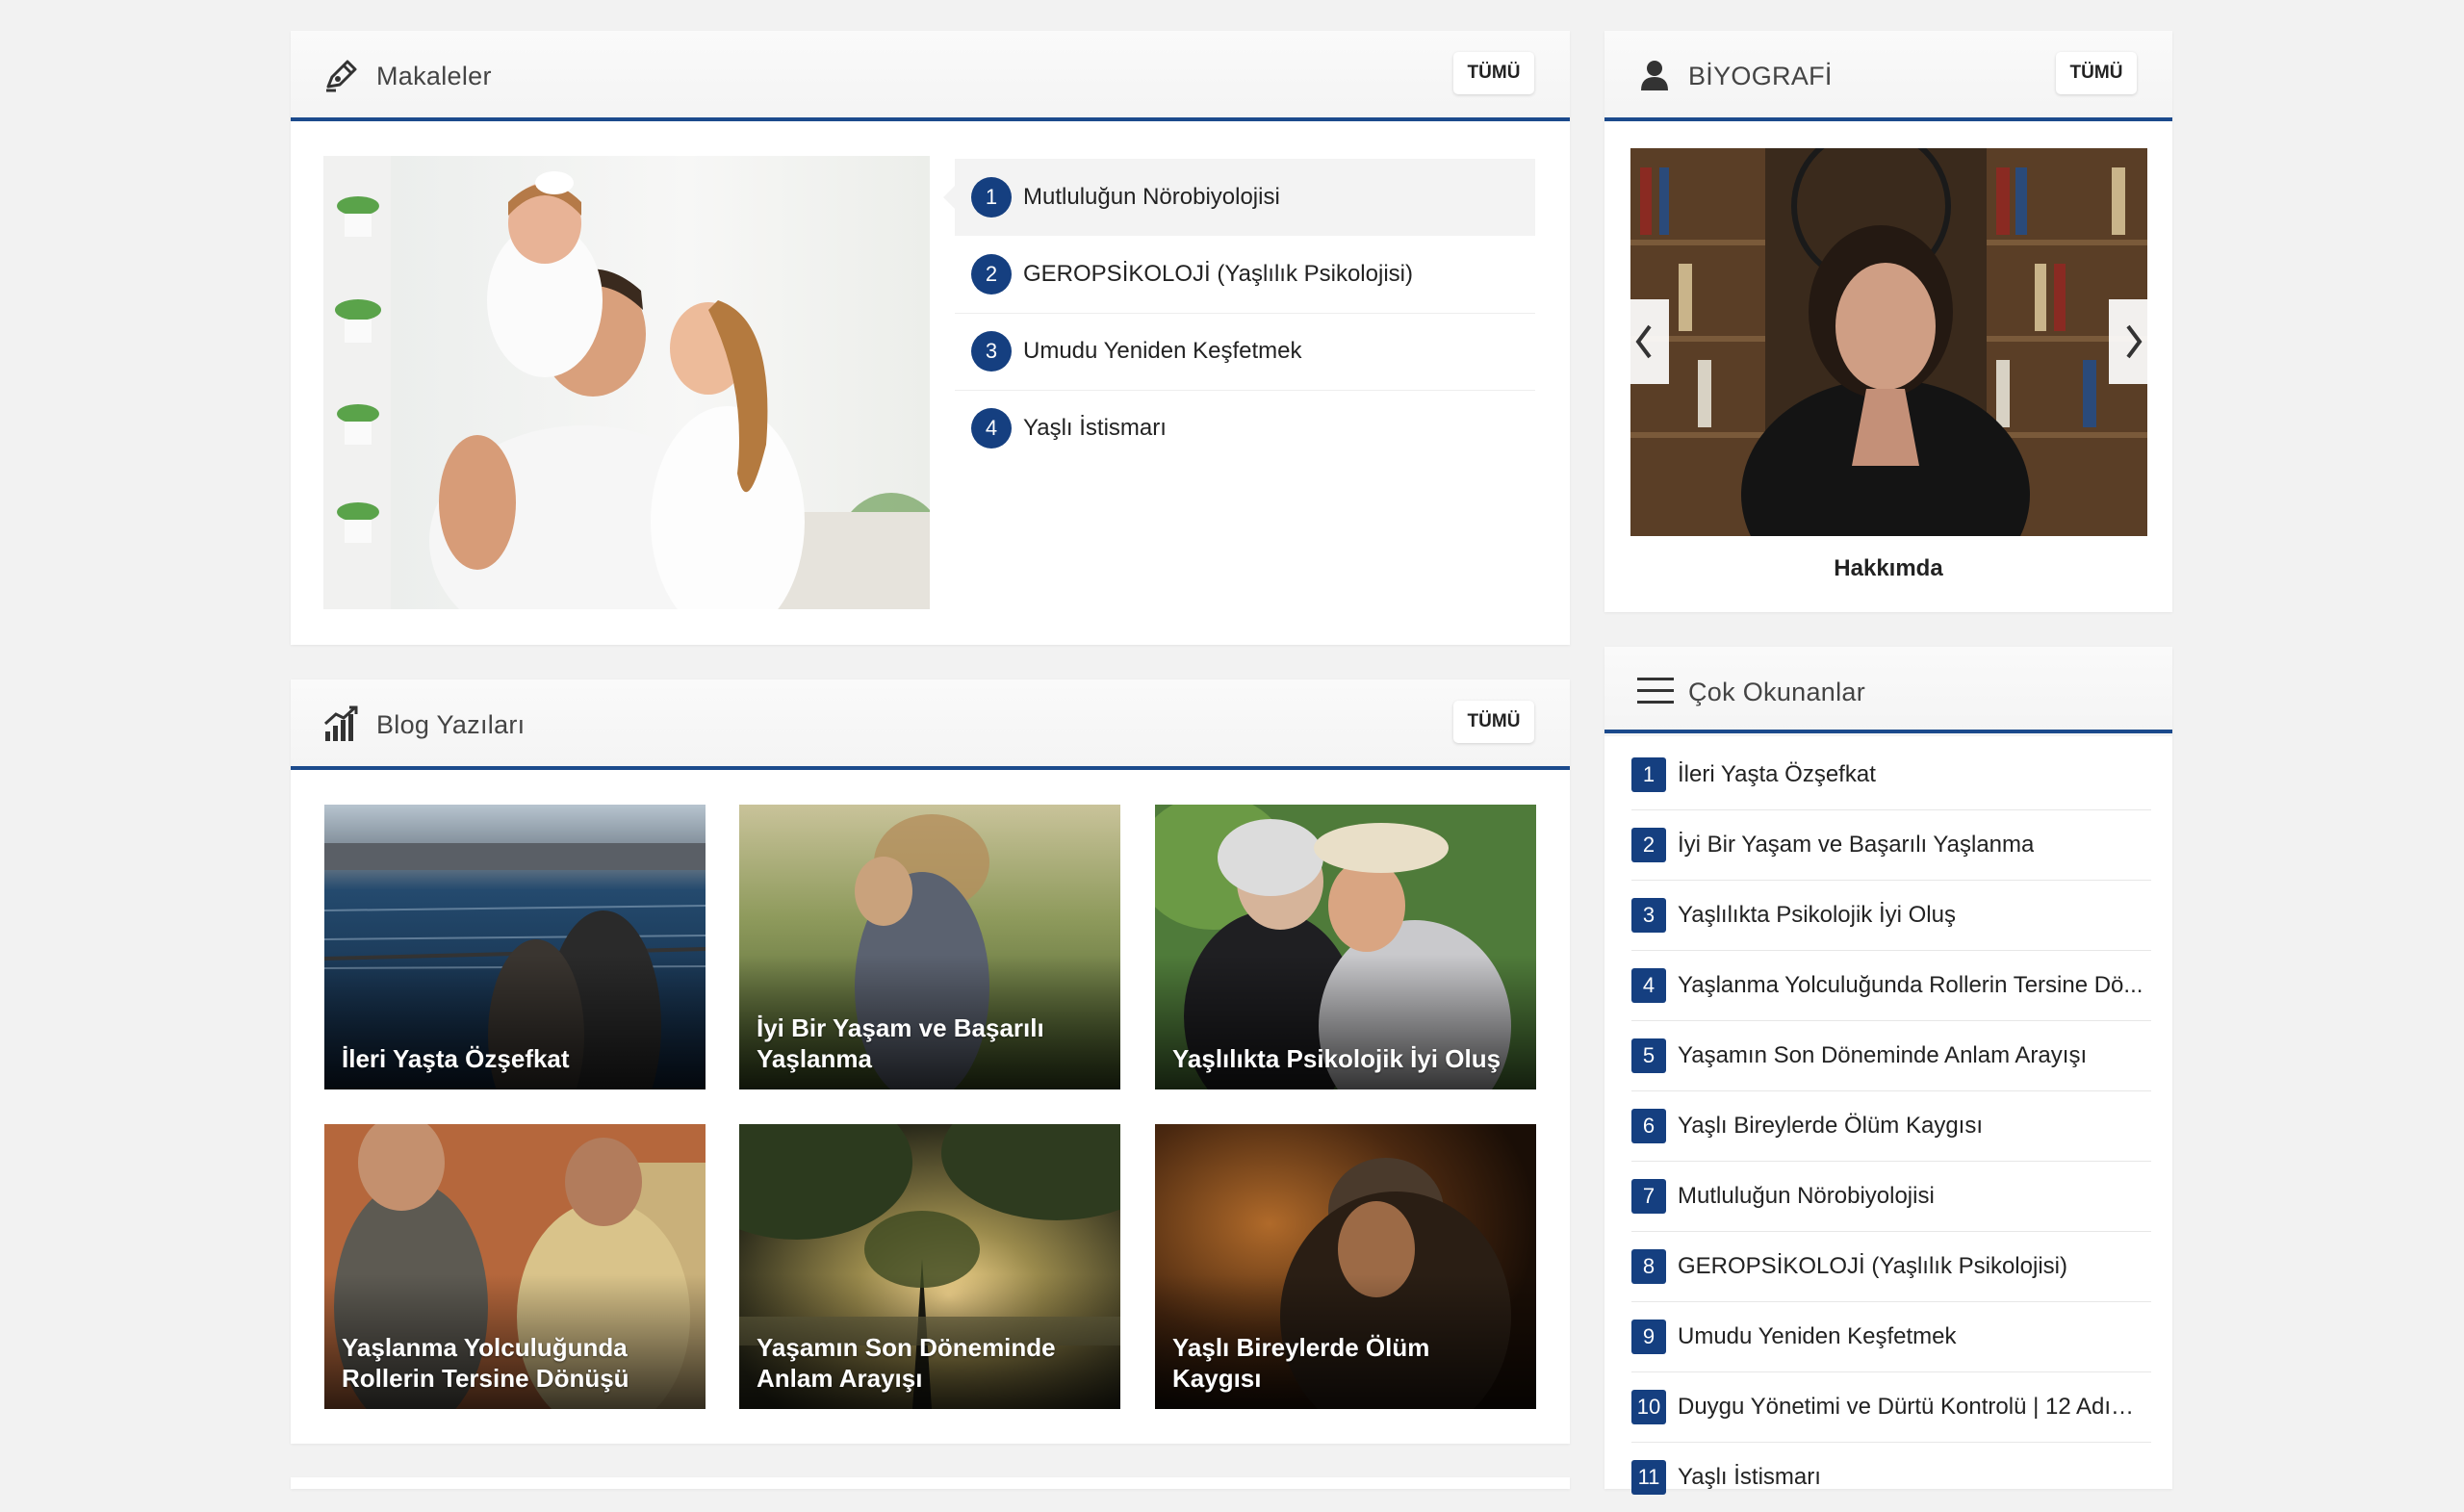 This screenshot has width=2464, height=1512. Describe the element at coordinates (1648, 774) in the screenshot. I see `rank-badge: 1` at that location.